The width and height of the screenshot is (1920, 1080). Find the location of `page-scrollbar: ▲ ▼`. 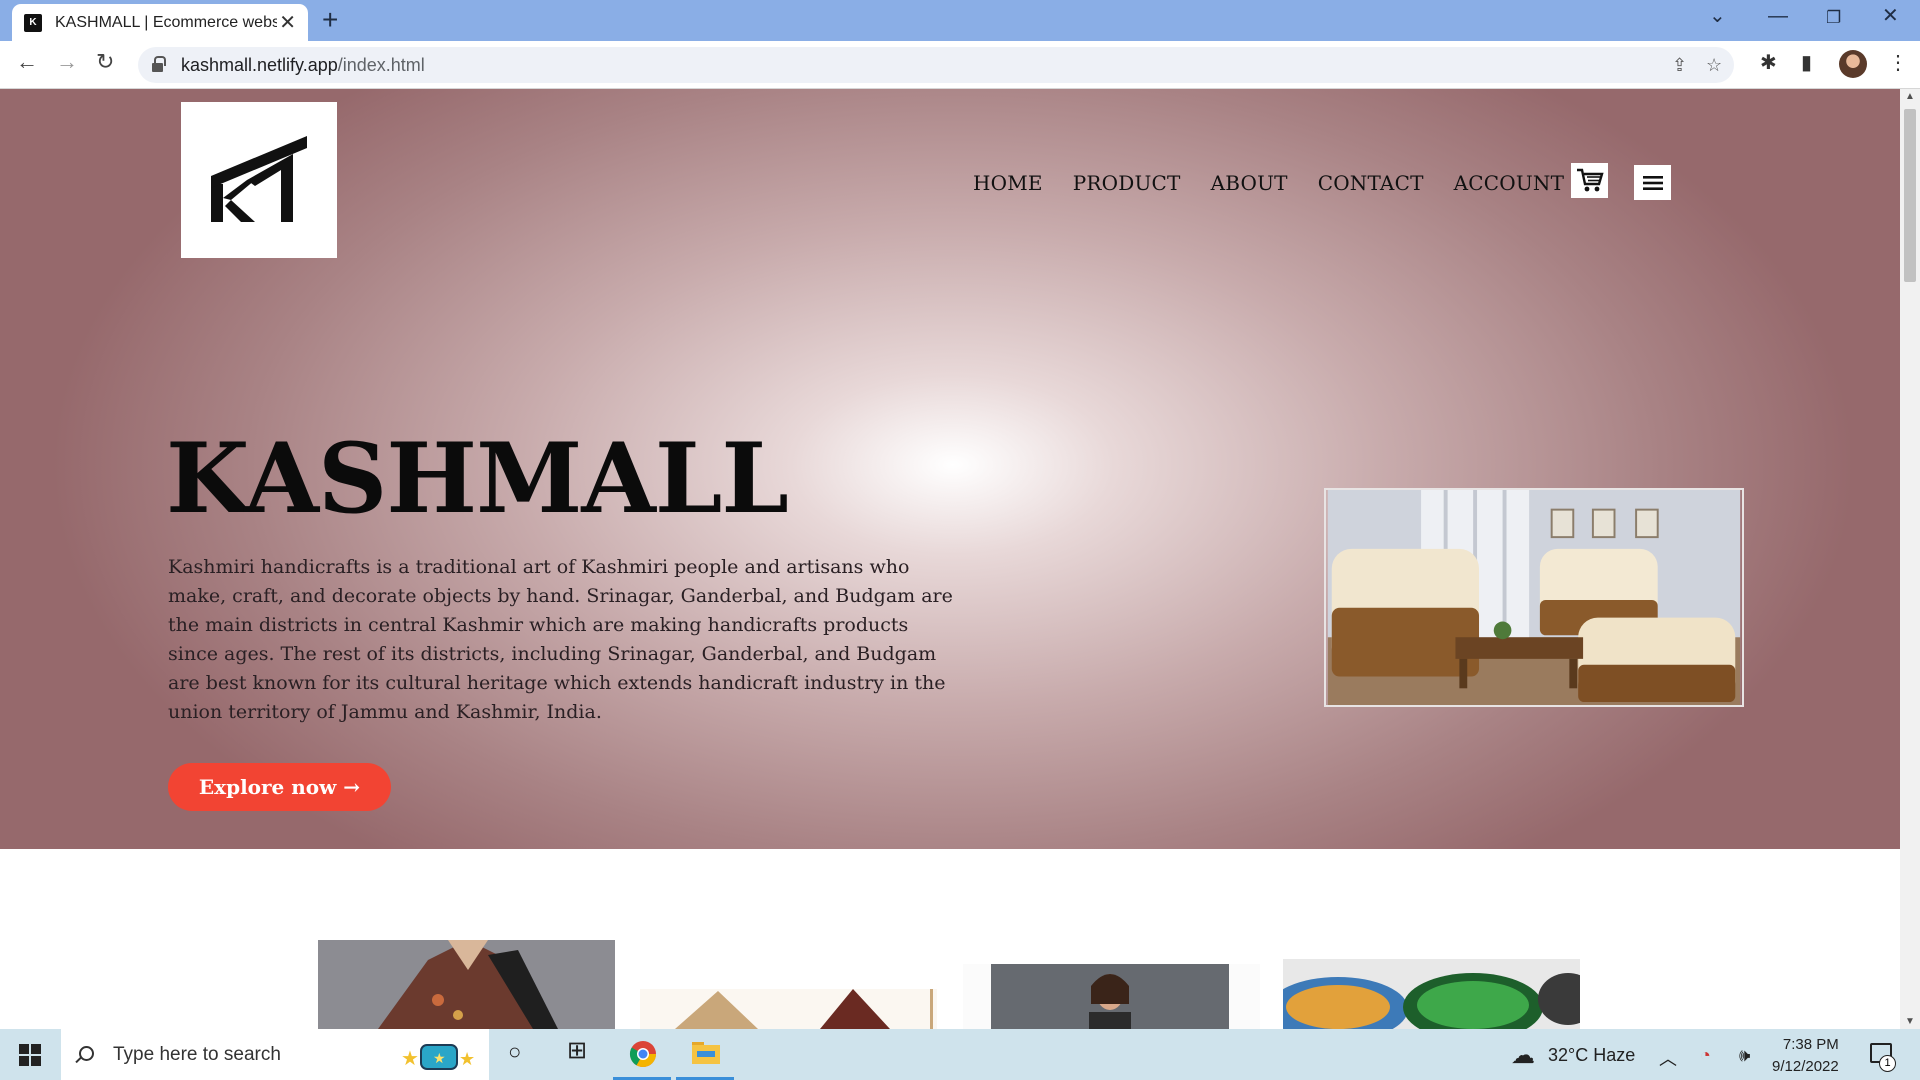

page-scrollbar: ▲ ▼ is located at coordinates (1910, 559).